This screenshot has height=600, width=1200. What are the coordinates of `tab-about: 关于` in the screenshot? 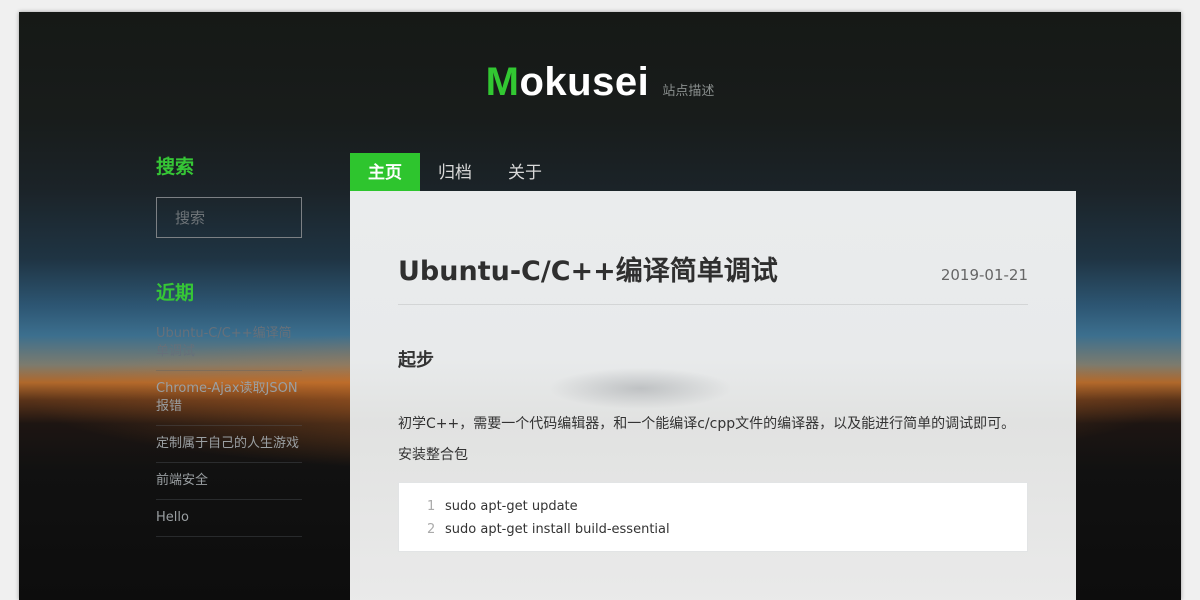 It's located at (525, 172).